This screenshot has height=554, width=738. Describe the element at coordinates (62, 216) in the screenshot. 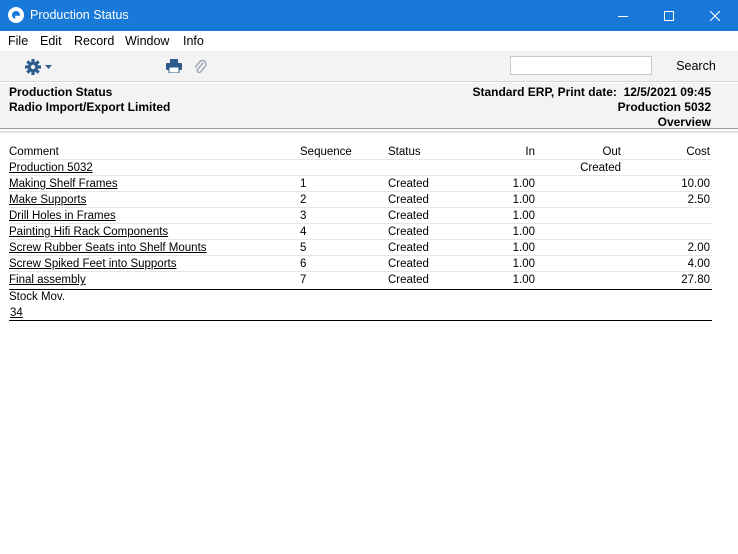

I see `operation-link: Drill Holes in Frames` at that location.